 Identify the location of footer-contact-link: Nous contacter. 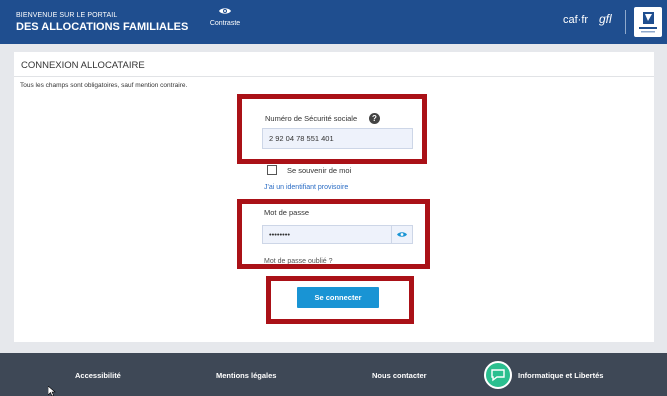
(399, 375).